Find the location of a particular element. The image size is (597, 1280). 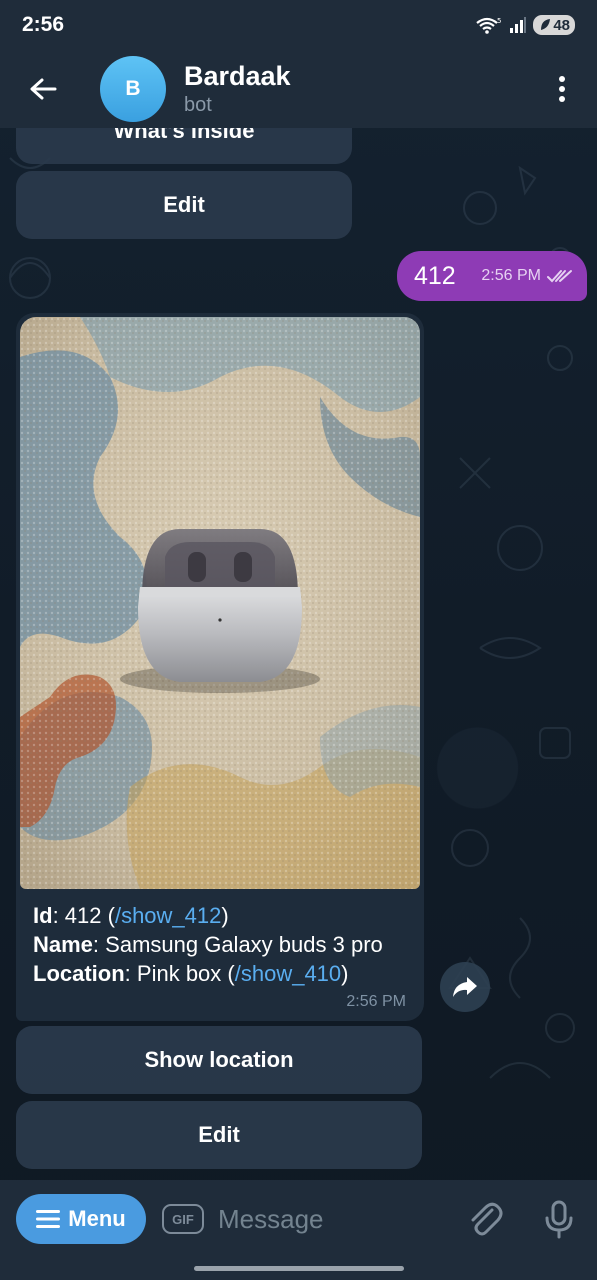

outgoing-message: 412 2:56 PM is located at coordinates (492, 276).